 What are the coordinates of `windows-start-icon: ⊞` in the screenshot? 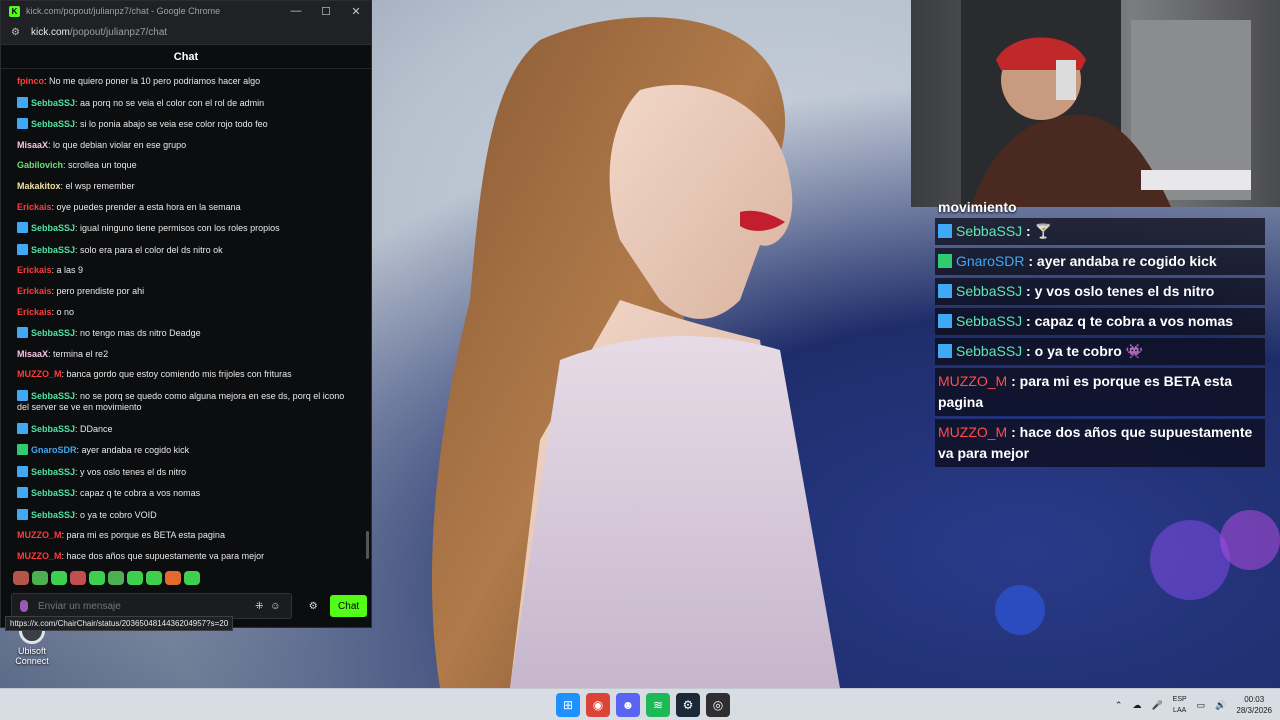 It's located at (568, 705).